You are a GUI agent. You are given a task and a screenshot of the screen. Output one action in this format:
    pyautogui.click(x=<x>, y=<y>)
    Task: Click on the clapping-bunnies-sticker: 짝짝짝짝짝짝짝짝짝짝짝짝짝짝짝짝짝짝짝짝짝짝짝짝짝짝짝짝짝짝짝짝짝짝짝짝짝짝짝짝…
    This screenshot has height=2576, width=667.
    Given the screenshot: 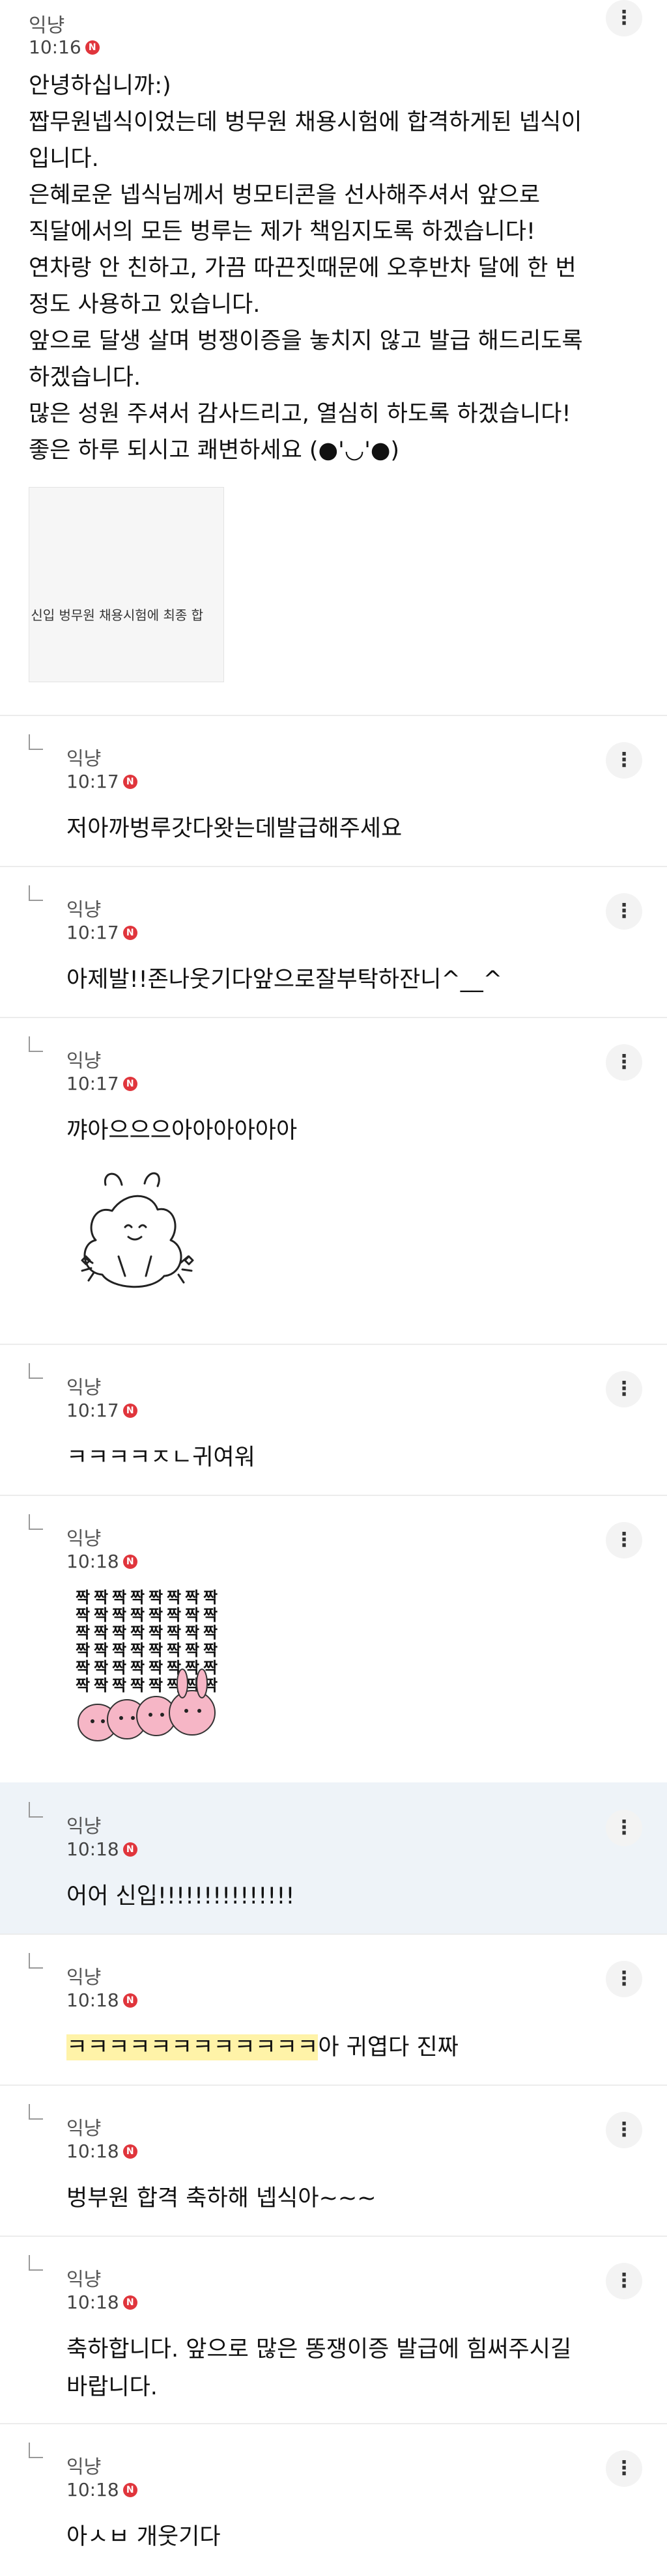 What is the action you would take?
    pyautogui.click(x=150, y=1668)
    